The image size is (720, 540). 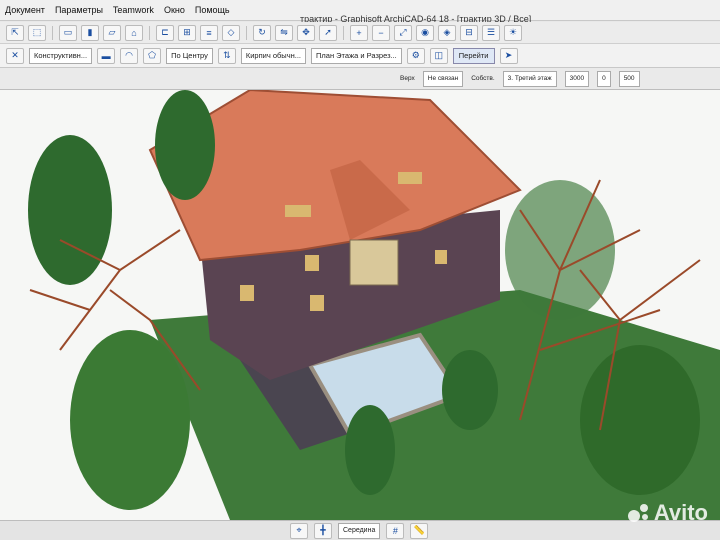 I want to click on cursor-icon: ➤, so click(x=508, y=55).